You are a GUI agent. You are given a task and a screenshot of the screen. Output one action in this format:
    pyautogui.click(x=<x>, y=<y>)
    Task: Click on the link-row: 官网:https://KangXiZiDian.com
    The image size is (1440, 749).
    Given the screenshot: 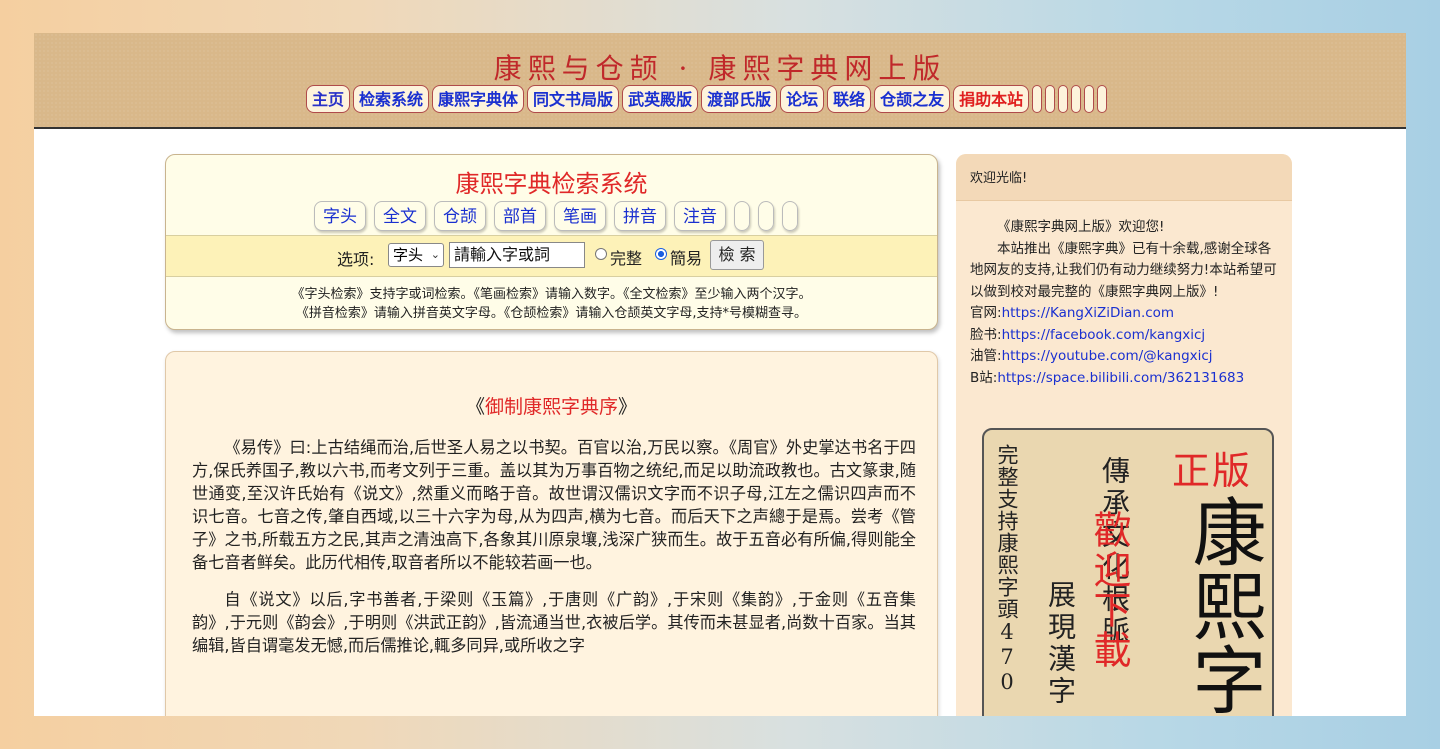 What is the action you would take?
    pyautogui.click(x=1124, y=314)
    